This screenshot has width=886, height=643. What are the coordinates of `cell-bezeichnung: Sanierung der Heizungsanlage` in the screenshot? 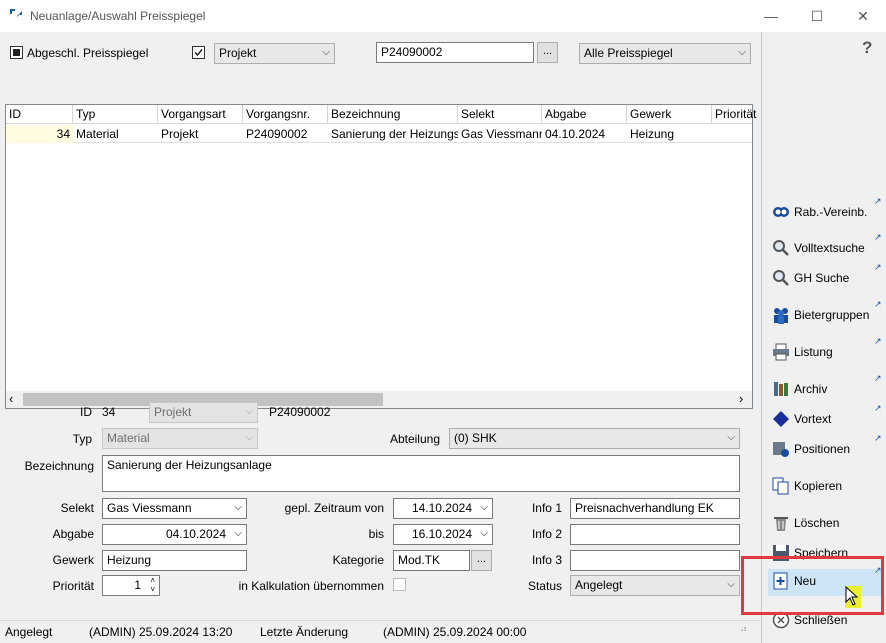 It's located at (394, 134).